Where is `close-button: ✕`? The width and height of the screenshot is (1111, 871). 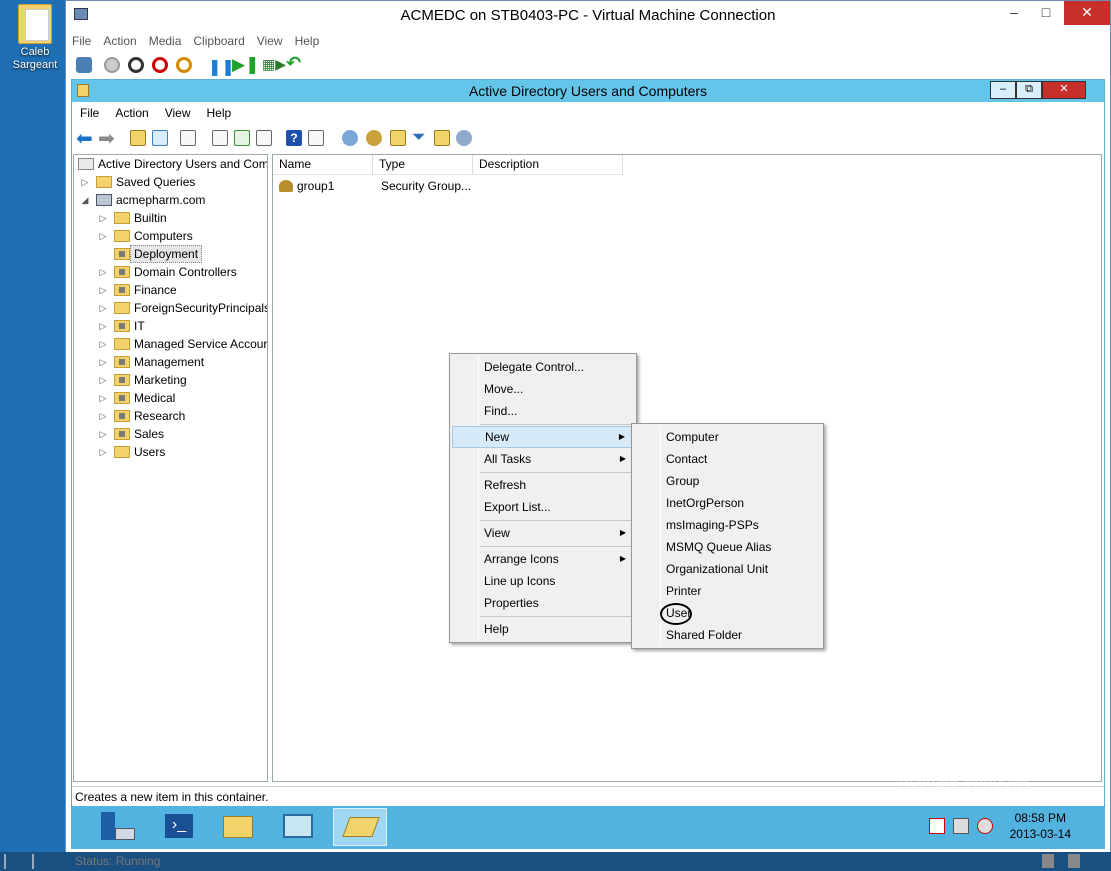 close-button: ✕ is located at coordinates (1087, 13).